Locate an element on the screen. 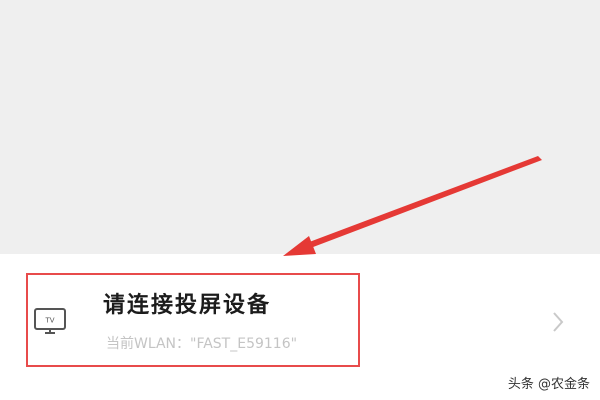  wlan-subtitle: 当前WLAN："FAST_E59116" is located at coordinates (202, 344).